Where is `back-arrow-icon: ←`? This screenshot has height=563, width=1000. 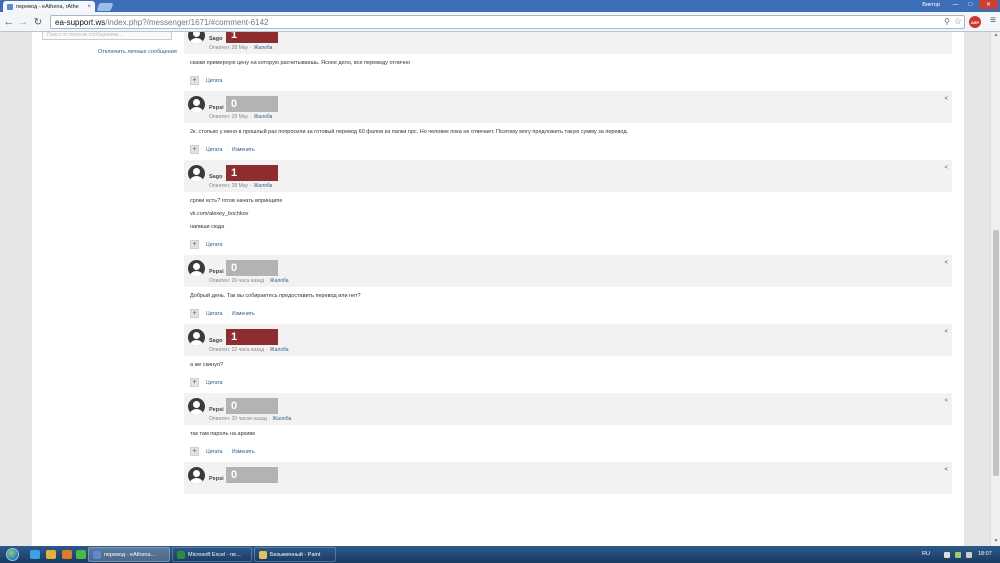 back-arrow-icon: ← is located at coordinates (9, 22).